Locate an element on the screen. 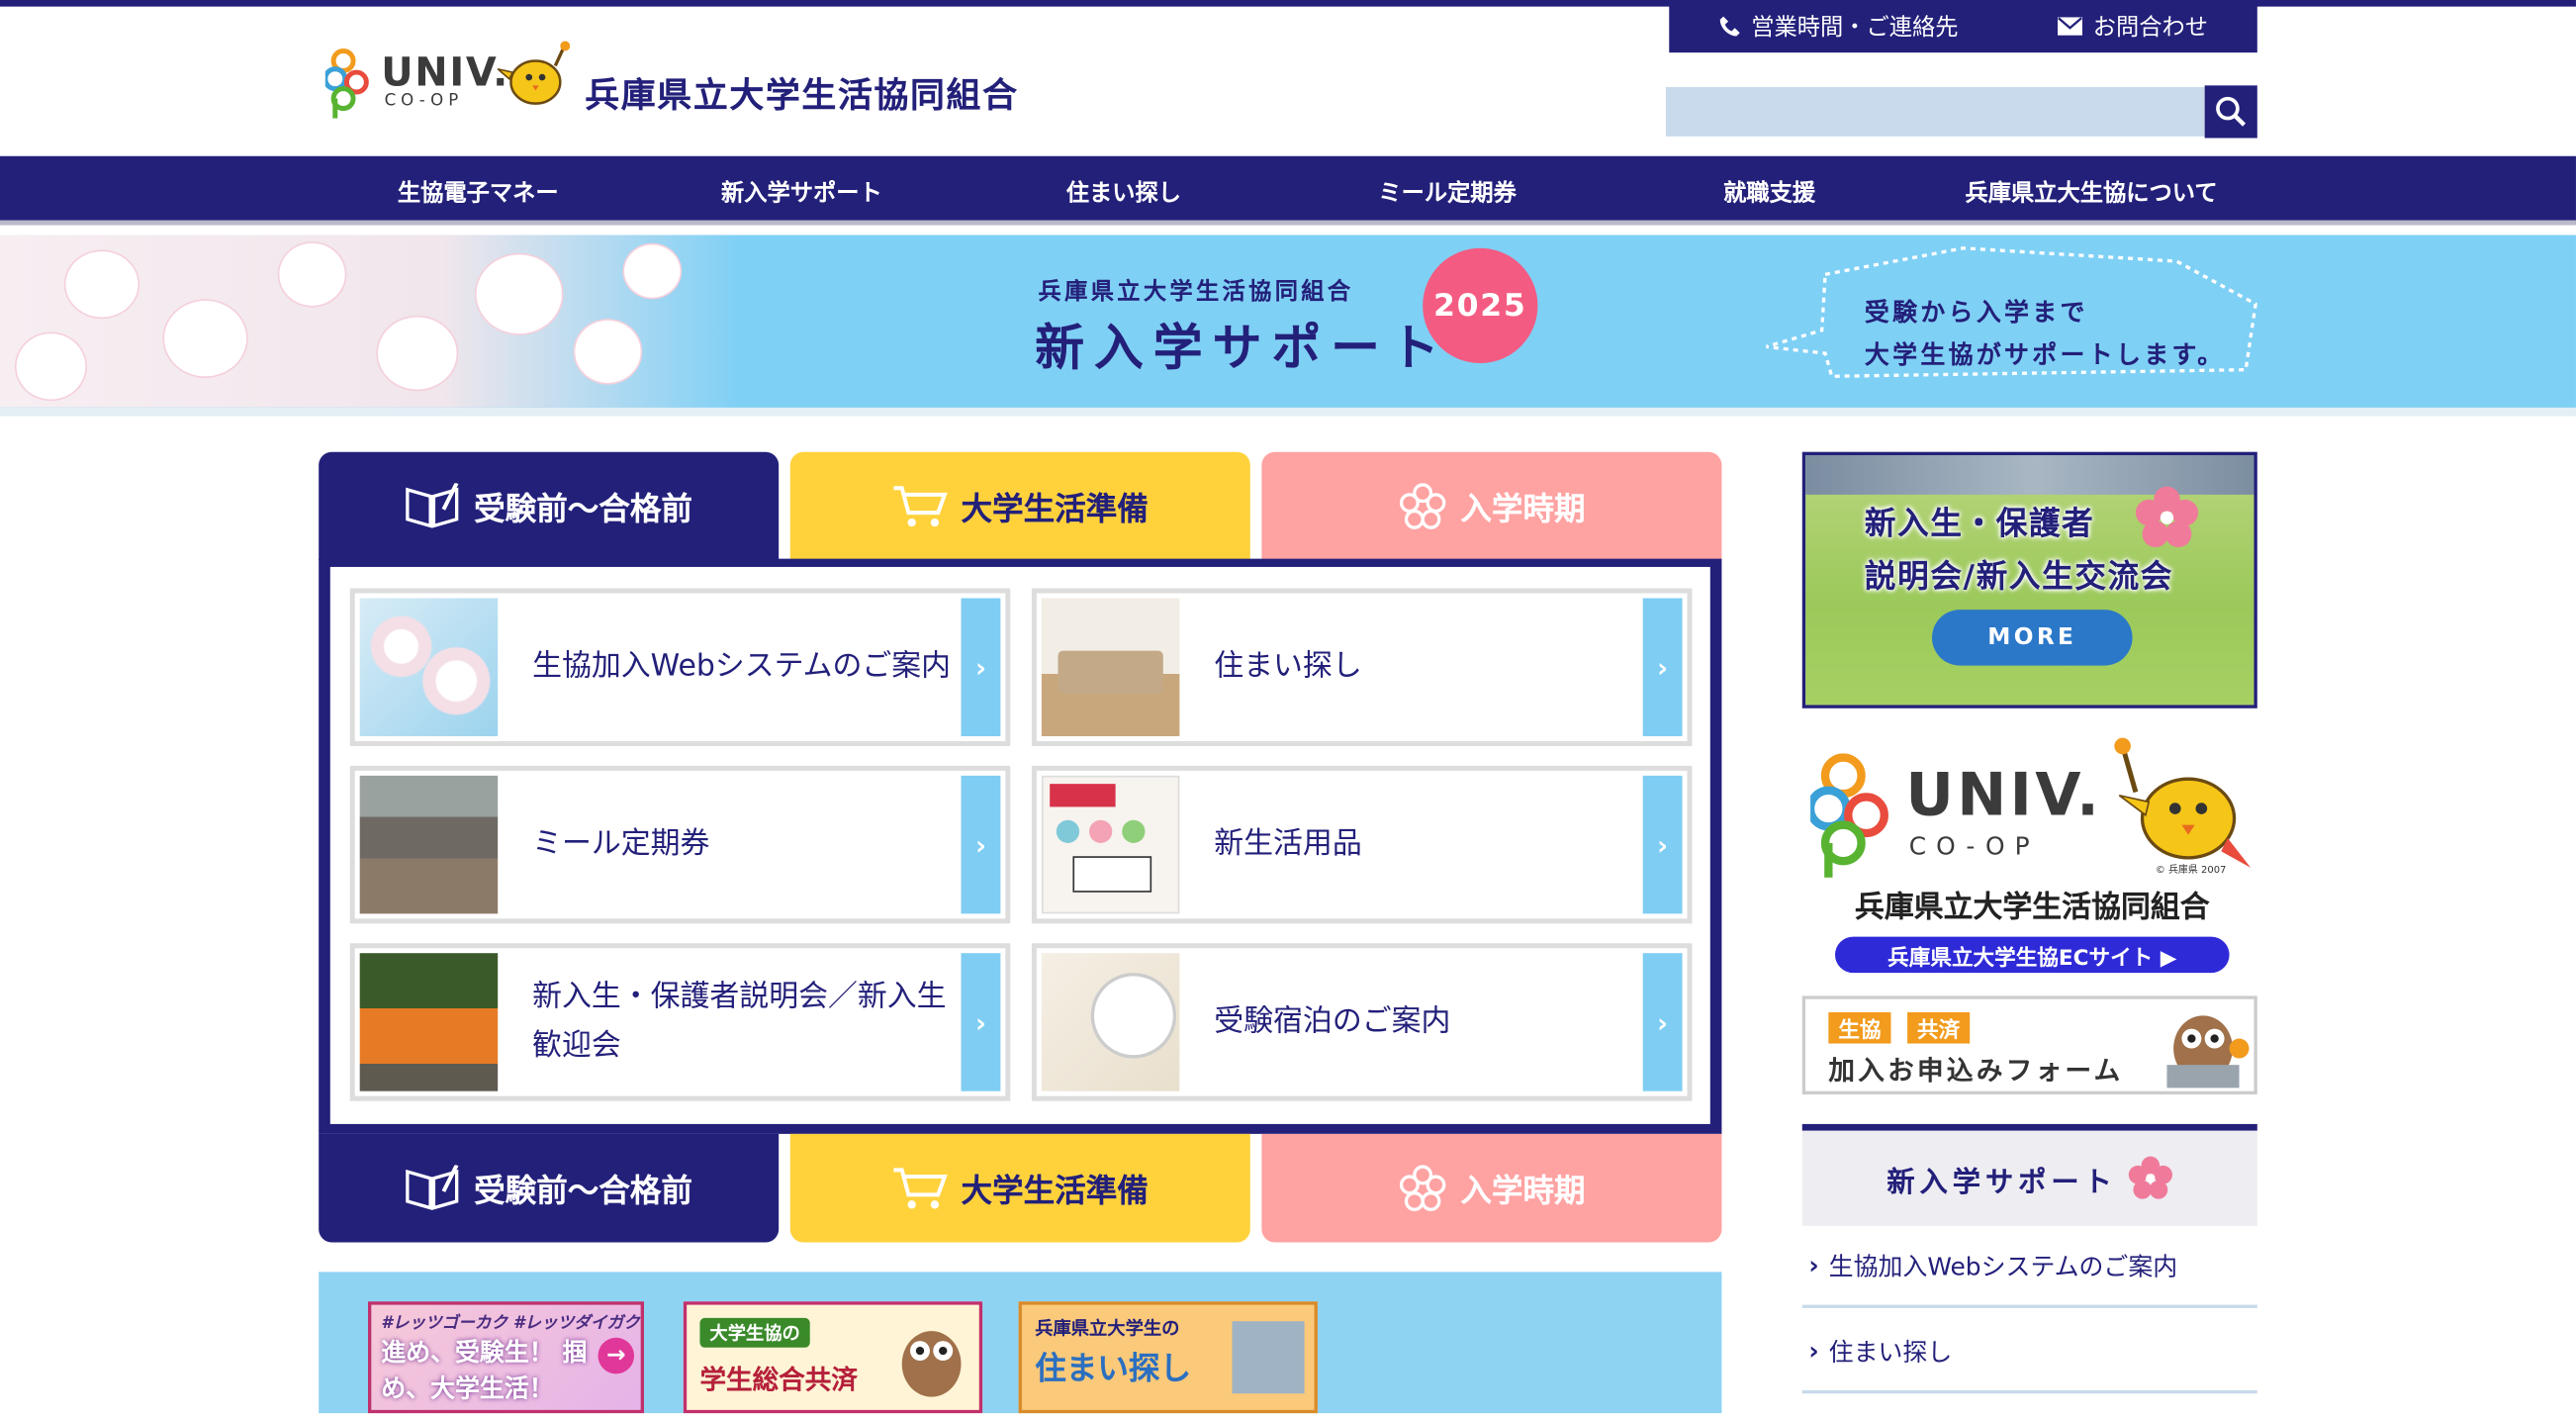  sidebar-link-housing: › 住まい探し is located at coordinates (2029, 1352).